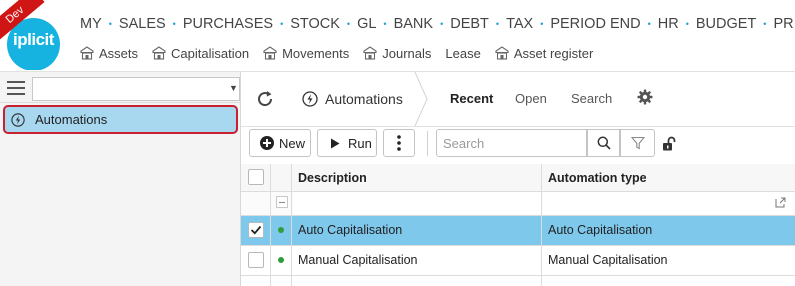 Image resolution: width=795 pixels, height=286 pixels. I want to click on menu-item-debt: DEBT, so click(469, 24).